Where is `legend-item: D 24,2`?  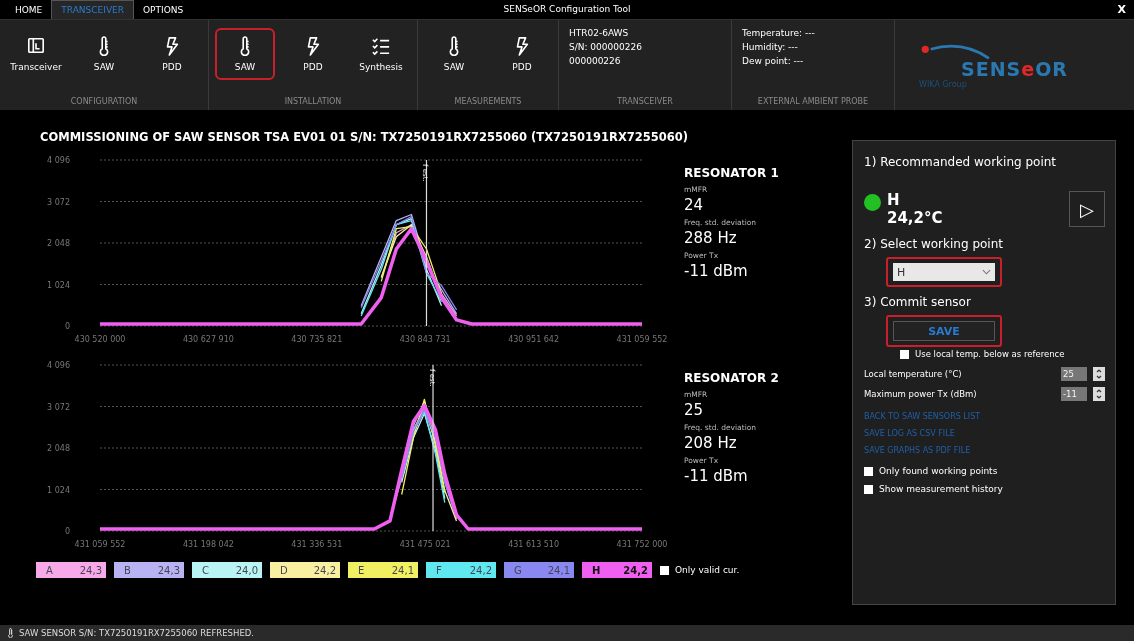
legend-item: D 24,2 is located at coordinates (305, 570).